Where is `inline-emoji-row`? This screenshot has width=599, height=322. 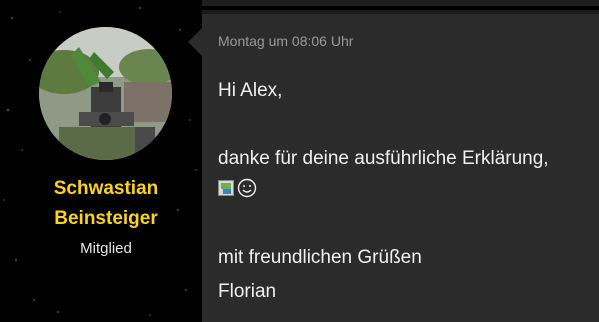
inline-emoji-row is located at coordinates (237, 188).